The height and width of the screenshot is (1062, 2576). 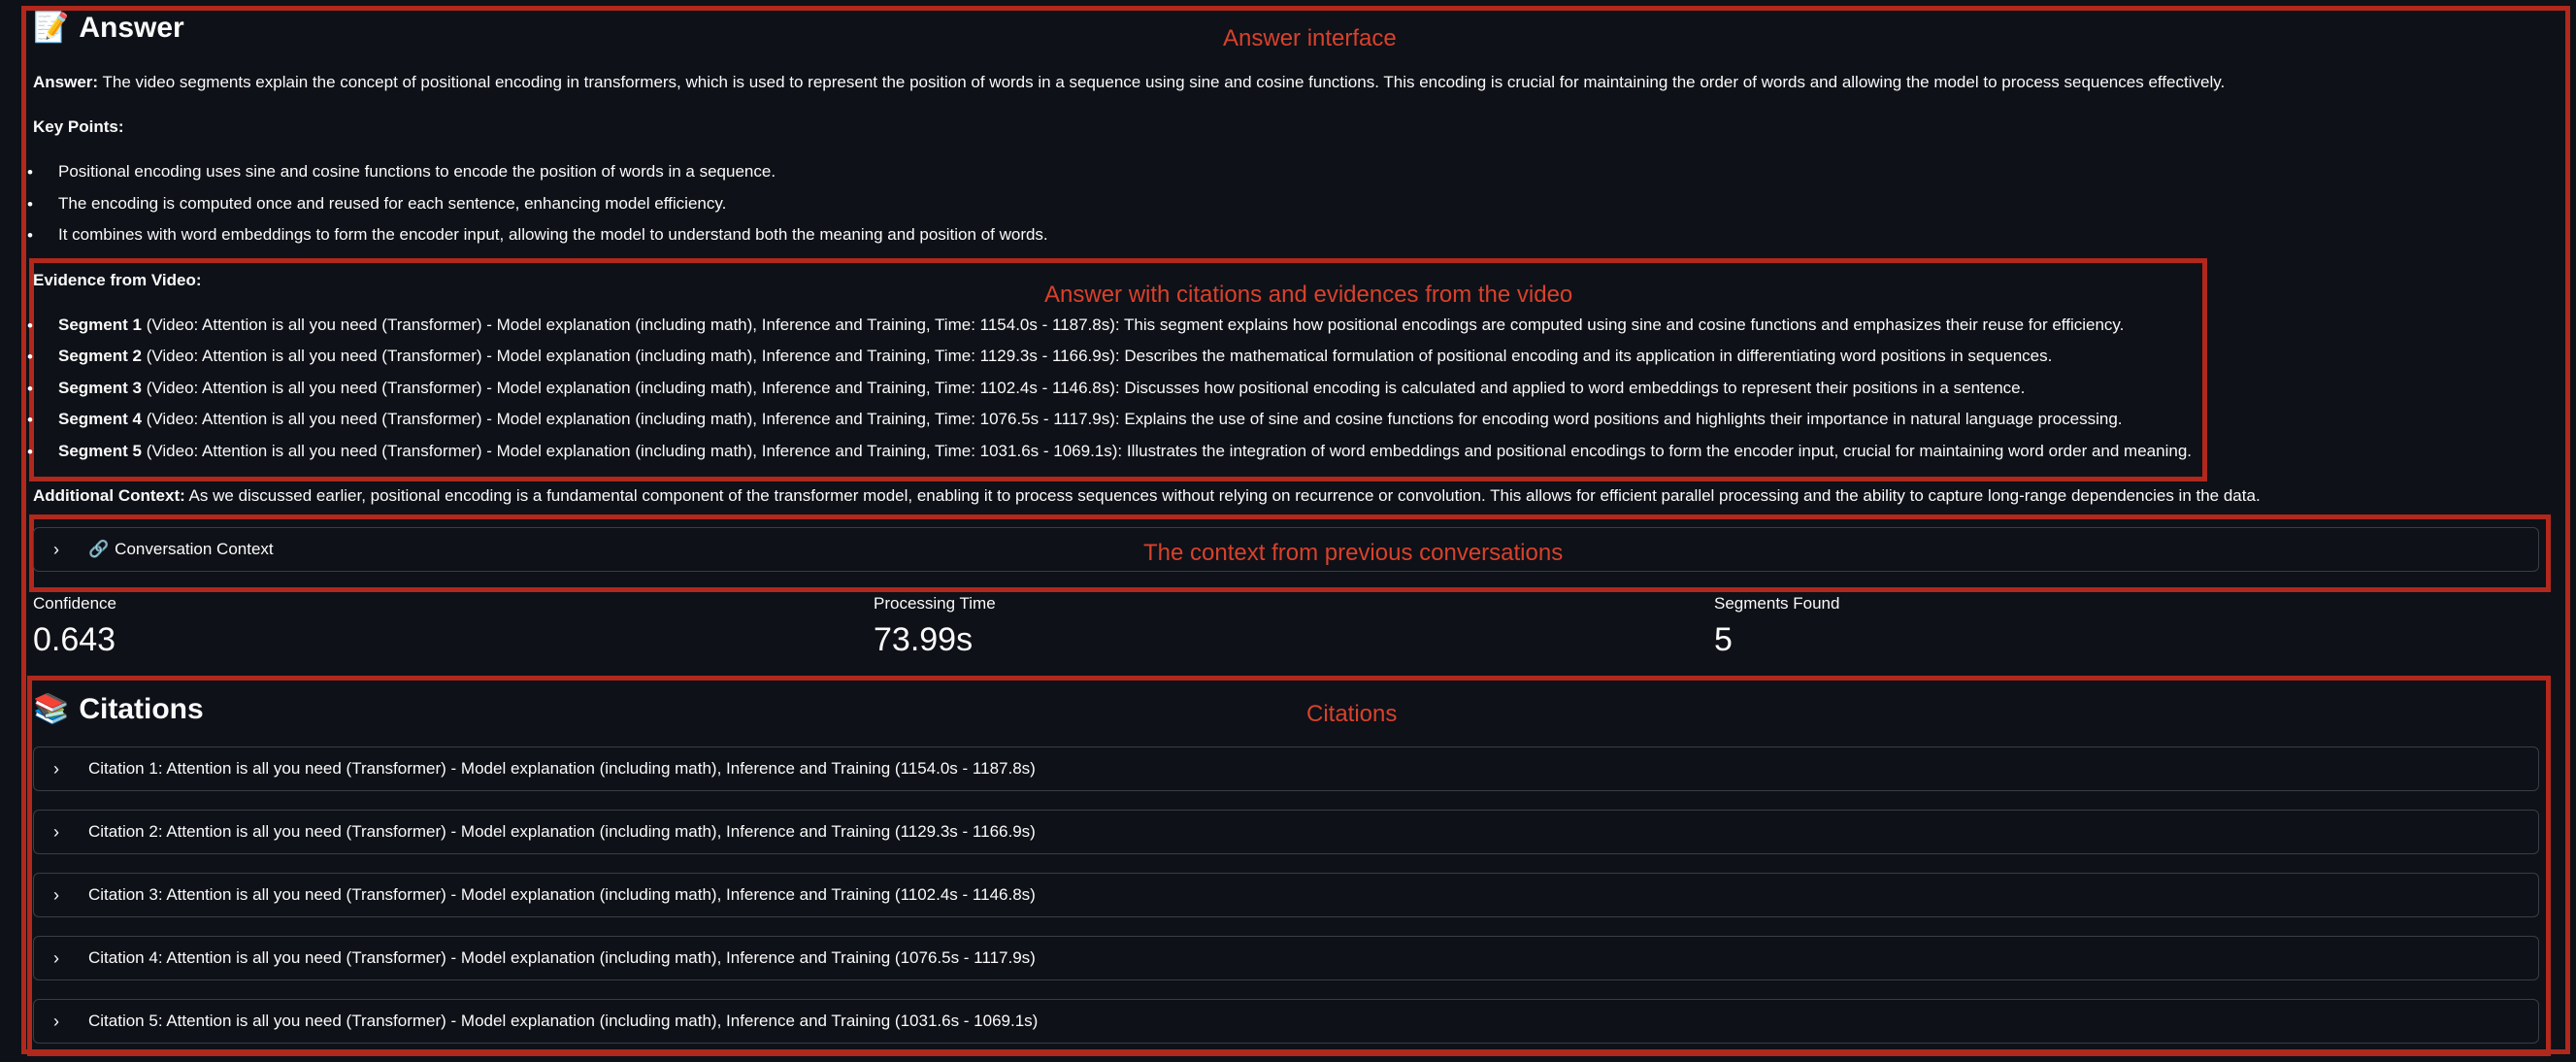 What do you see at coordinates (78, 126) in the screenshot?
I see `key-points-label: Key Points:` at bounding box center [78, 126].